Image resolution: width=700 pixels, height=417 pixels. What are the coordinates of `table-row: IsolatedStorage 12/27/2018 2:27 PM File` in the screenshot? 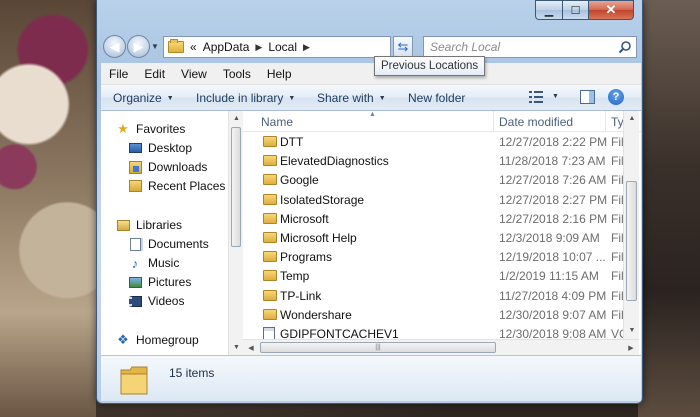 It's located at (436, 199).